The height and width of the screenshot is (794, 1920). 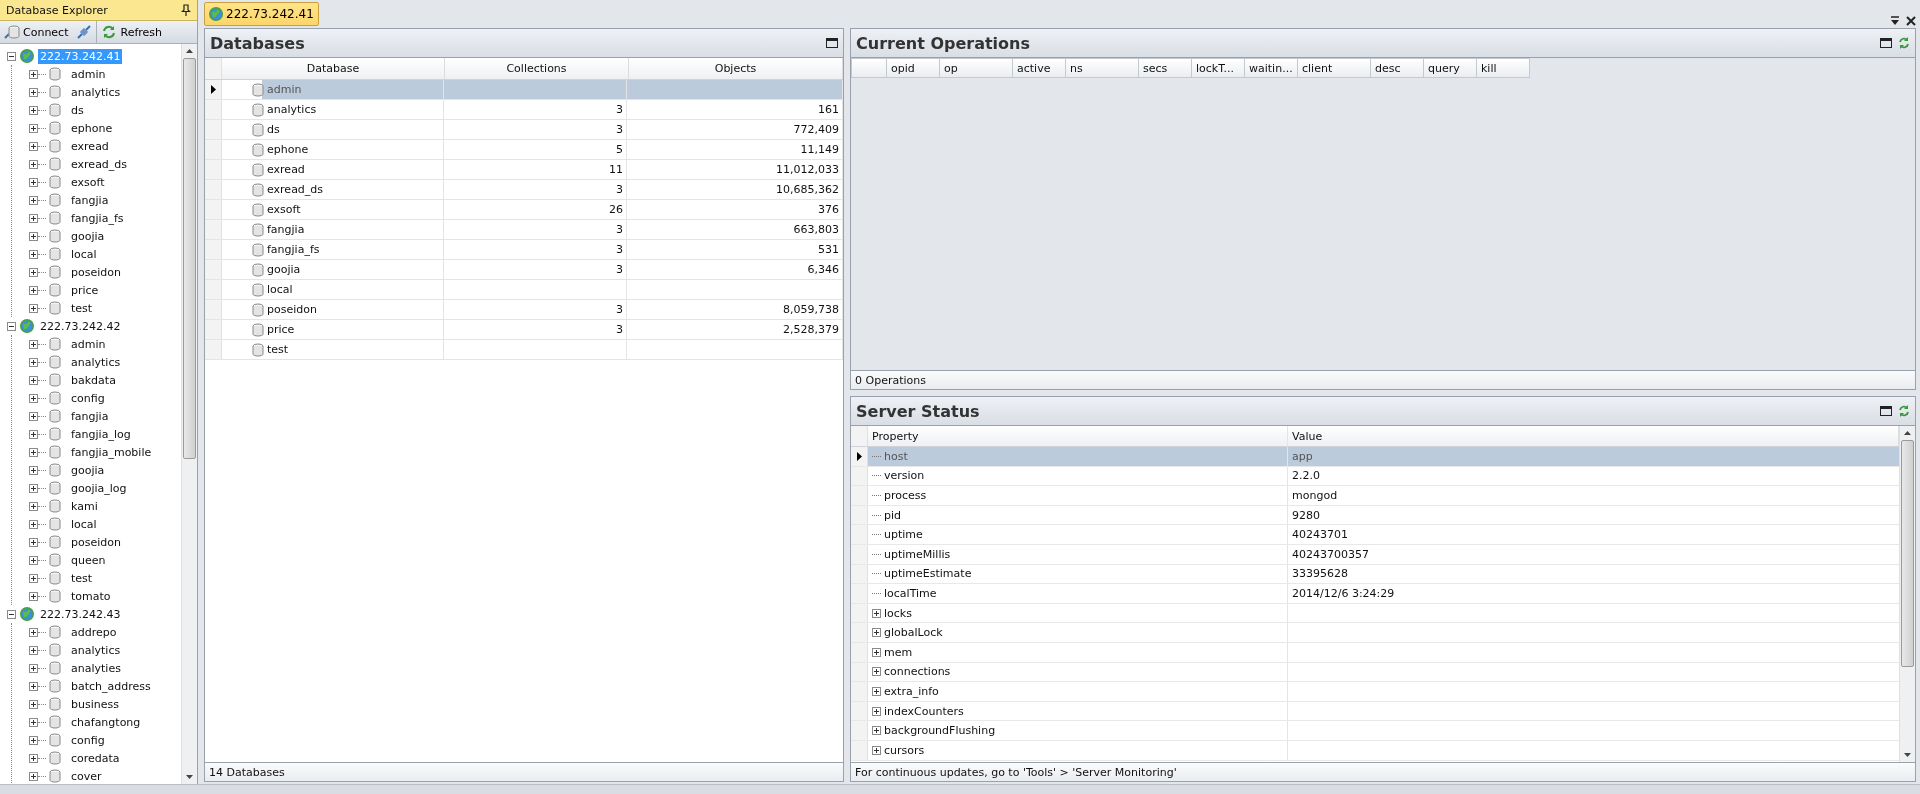 I want to click on database-node: addrepo, so click(x=94, y=632).